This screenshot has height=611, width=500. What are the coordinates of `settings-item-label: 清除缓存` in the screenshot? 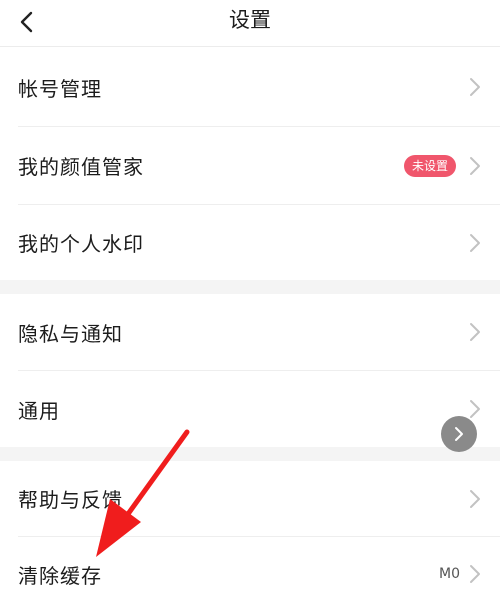 It's located at (60, 575).